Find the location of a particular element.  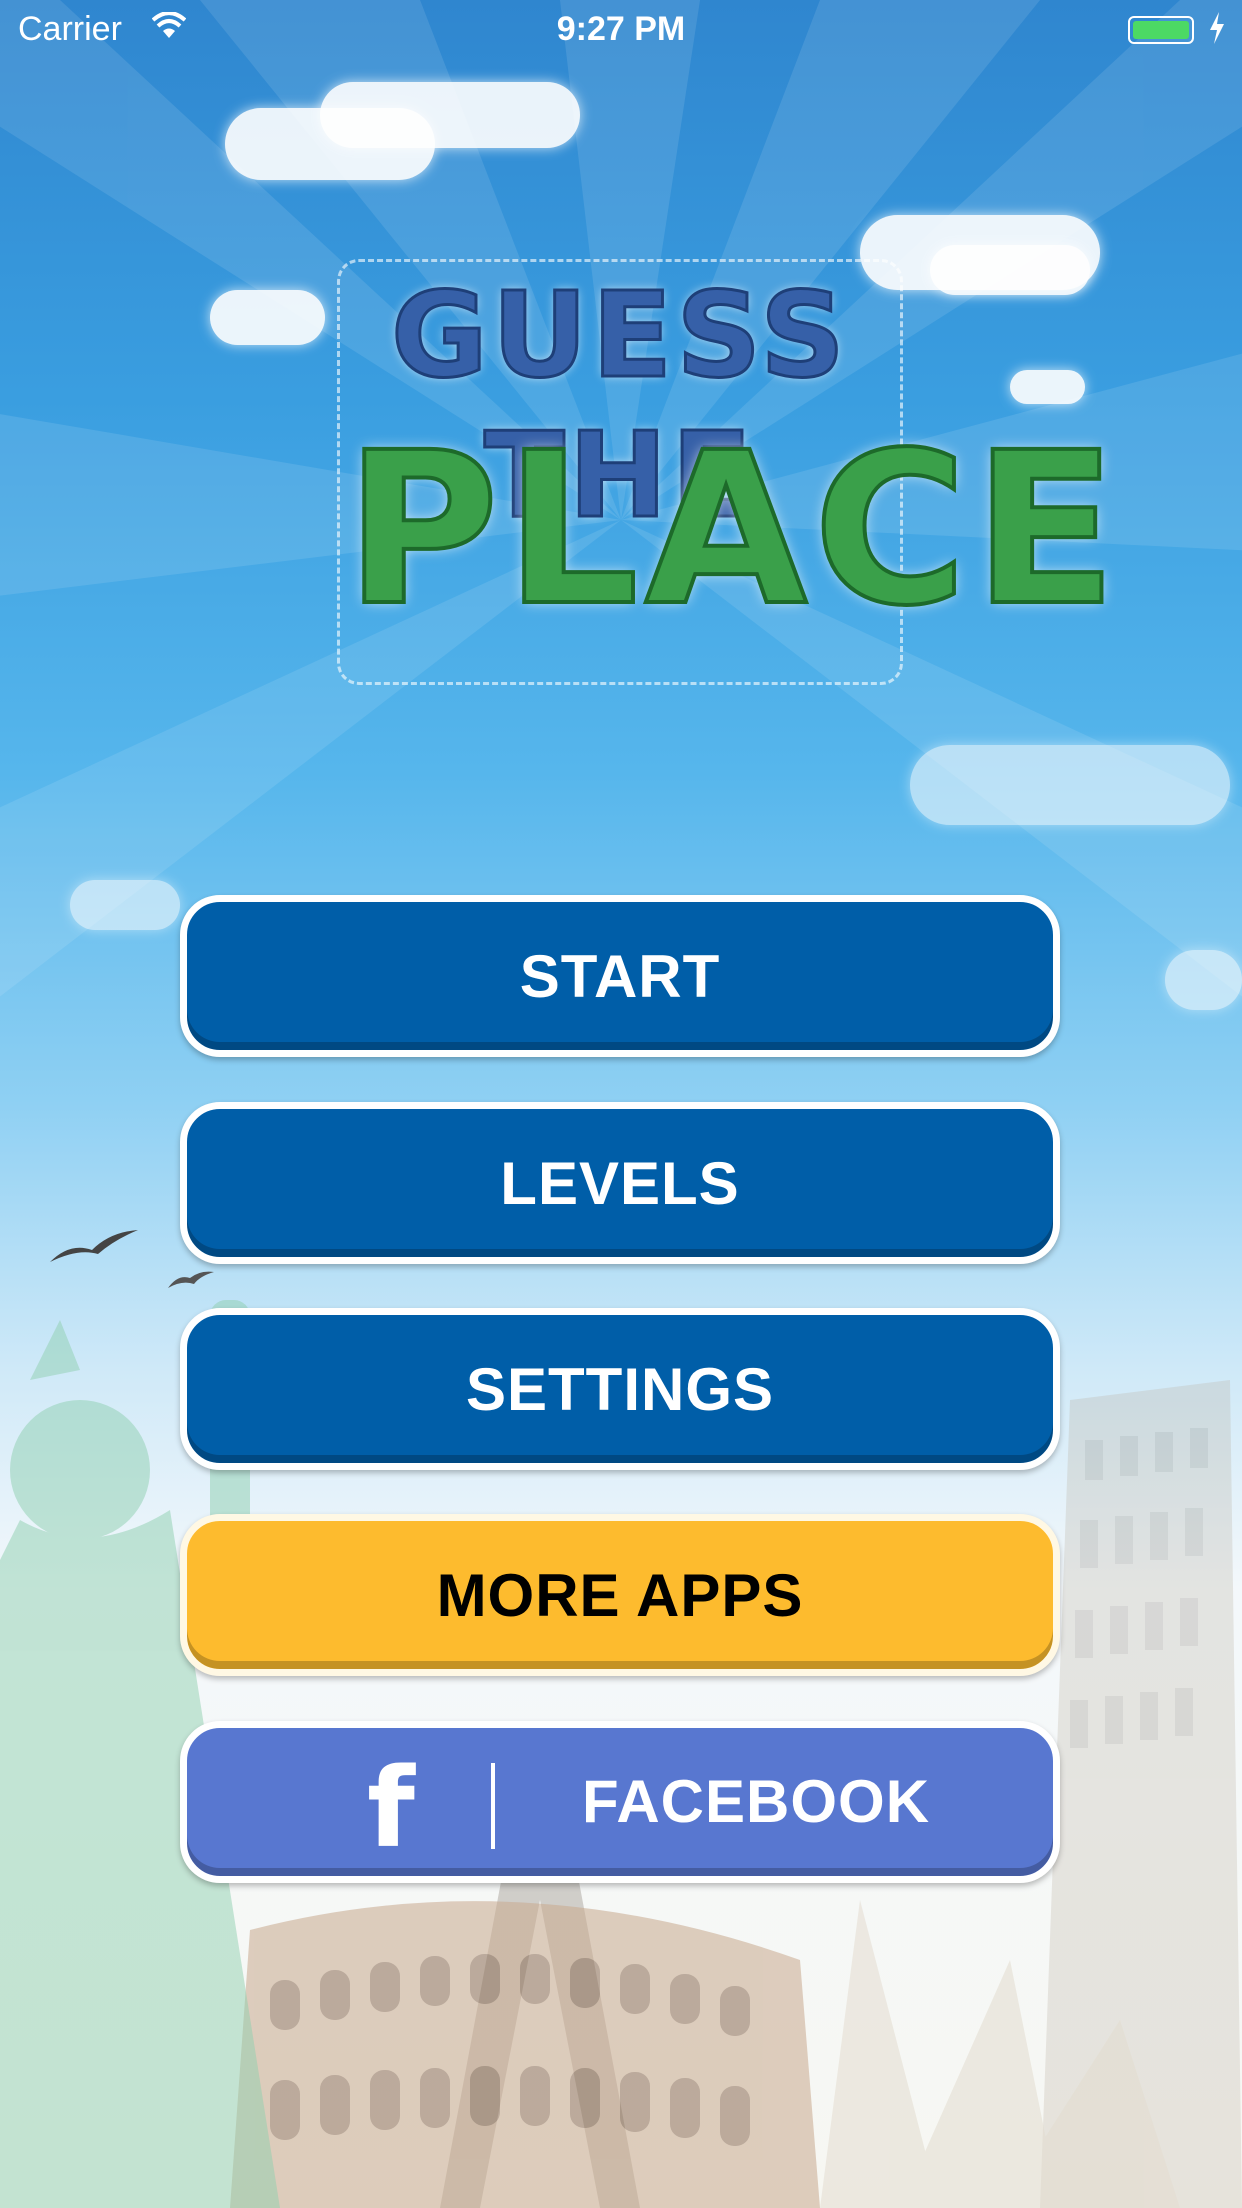

logo-title-line2: PLACE is located at coordinates (733, 529).